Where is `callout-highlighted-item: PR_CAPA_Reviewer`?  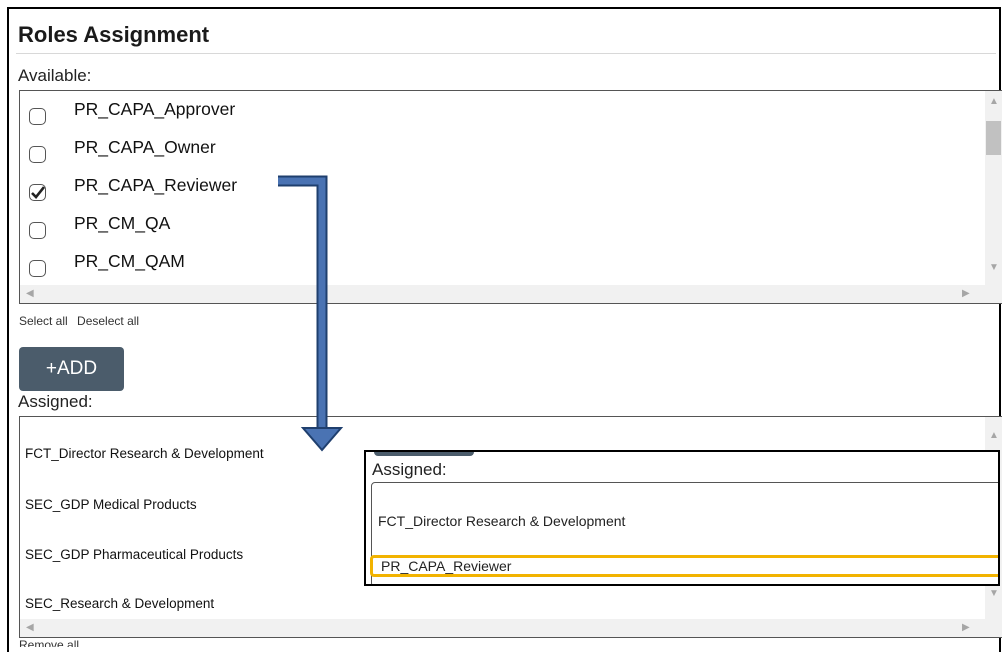
callout-highlighted-item: PR_CAPA_Reviewer is located at coordinates (684, 566).